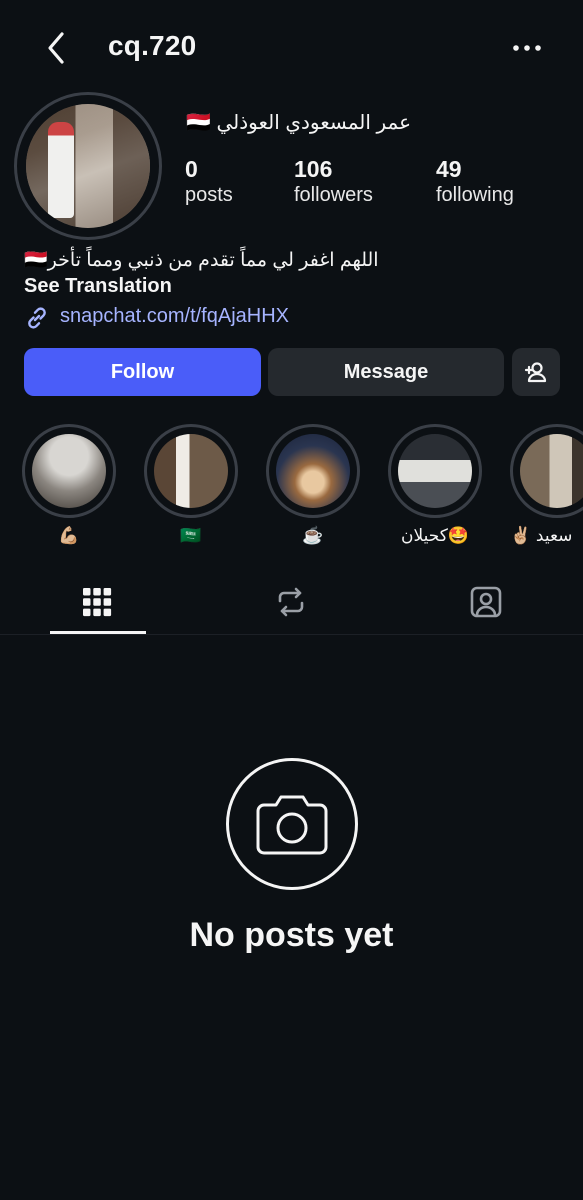  I want to click on active-tab-indicator, so click(98, 632).